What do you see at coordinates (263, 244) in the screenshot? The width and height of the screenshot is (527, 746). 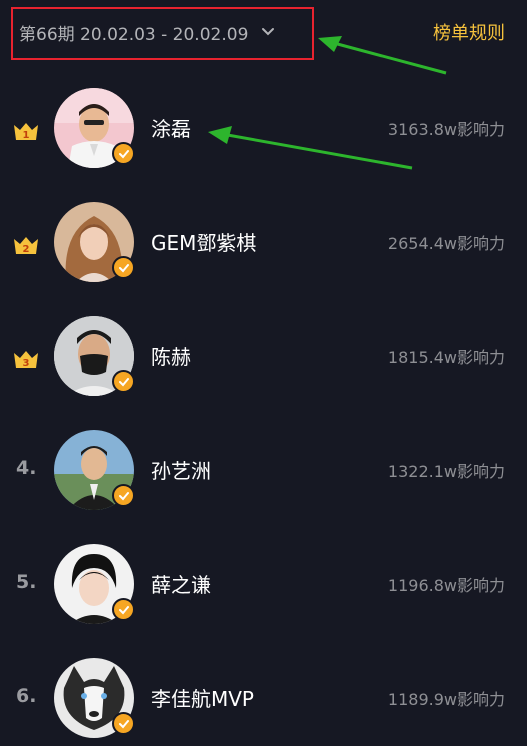 I see `ranking-row: 2 GEM鄧紫棋 2654.4w影响力` at bounding box center [263, 244].